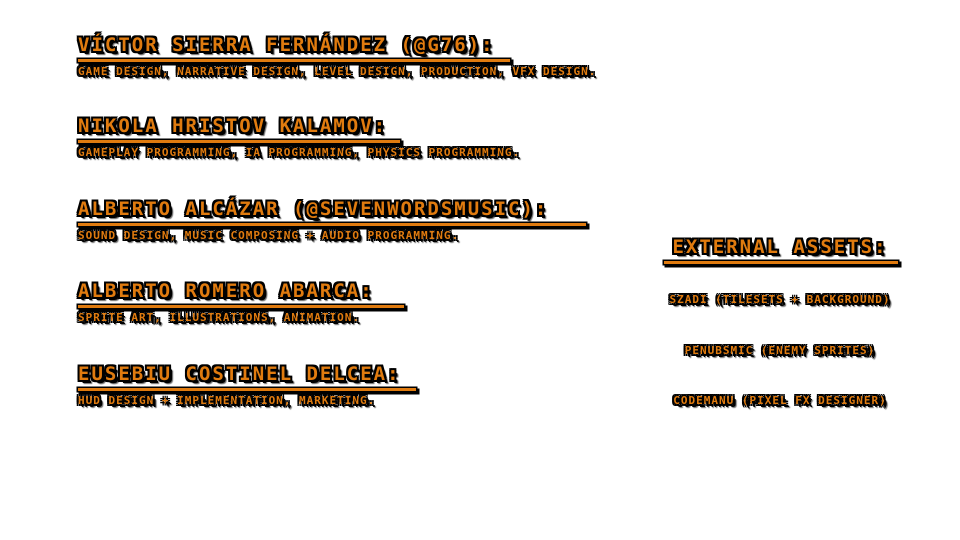 Image resolution: width=960 pixels, height=540 pixels. I want to click on credit-name-2-underline, so click(239, 141).